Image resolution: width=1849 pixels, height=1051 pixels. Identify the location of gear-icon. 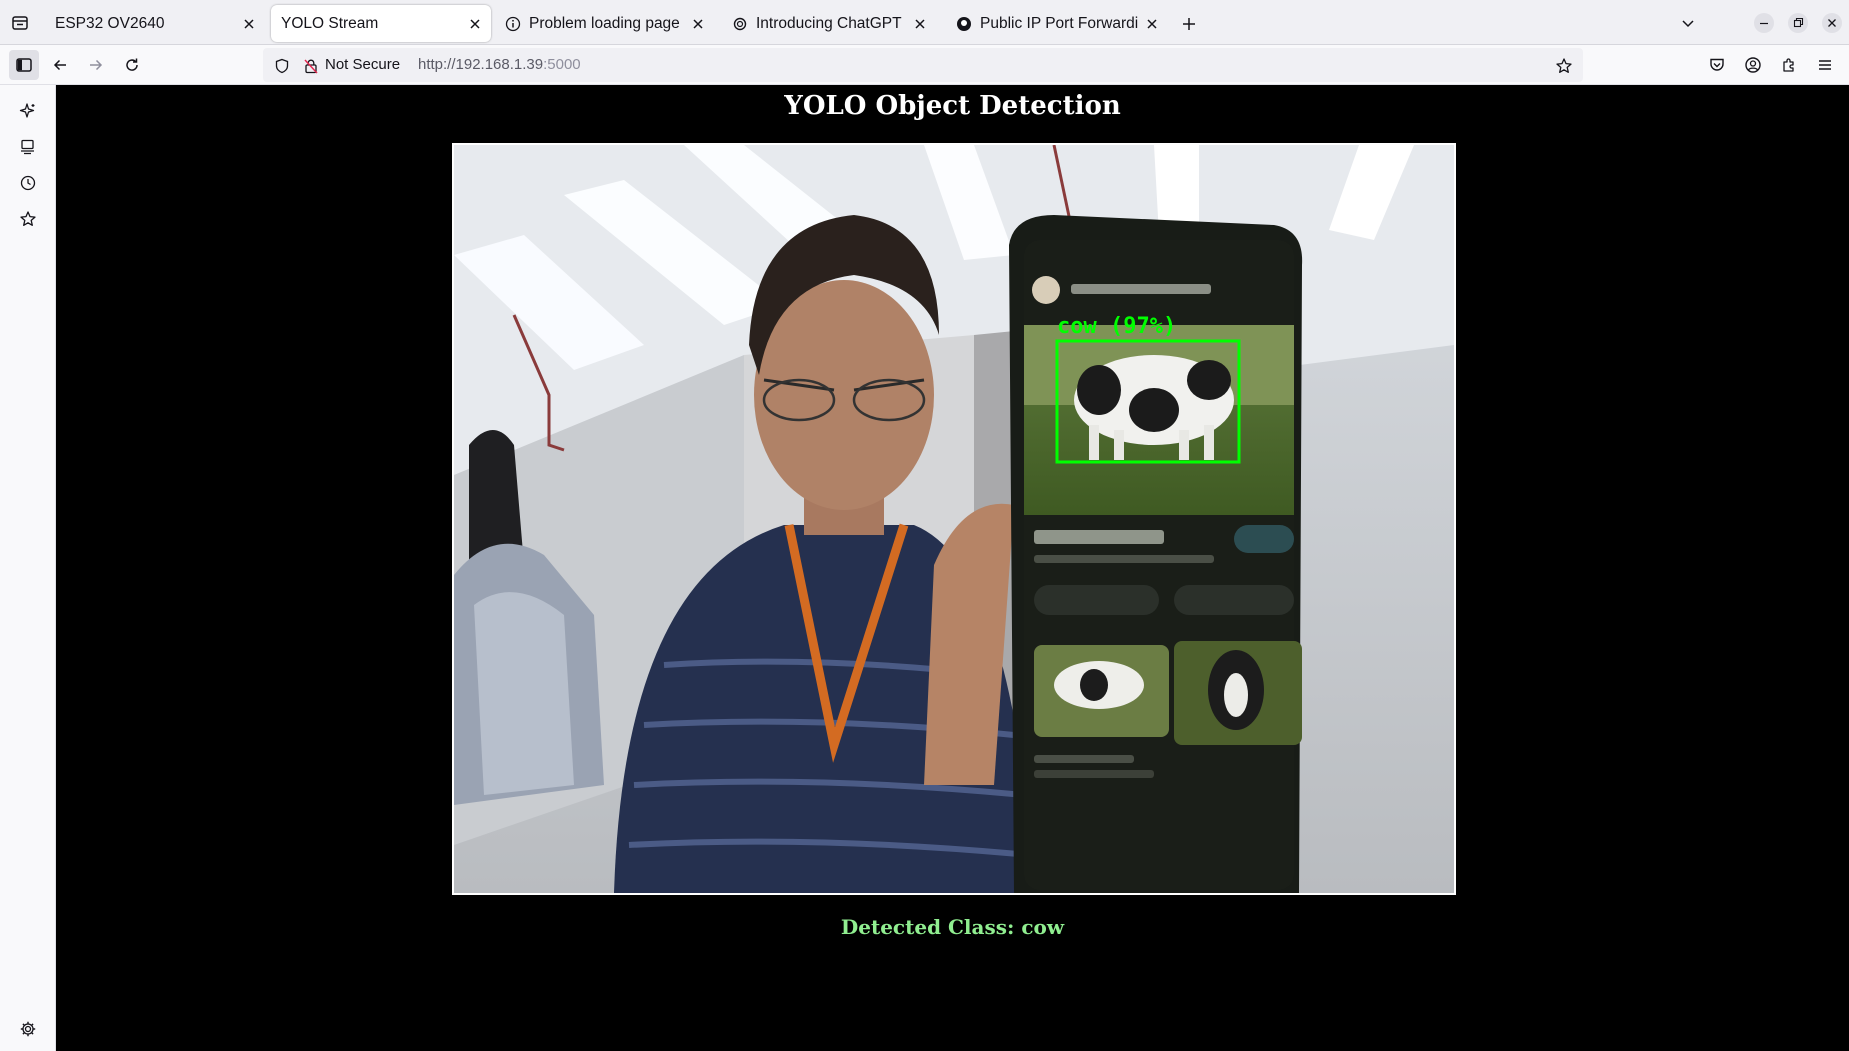
(28, 1029).